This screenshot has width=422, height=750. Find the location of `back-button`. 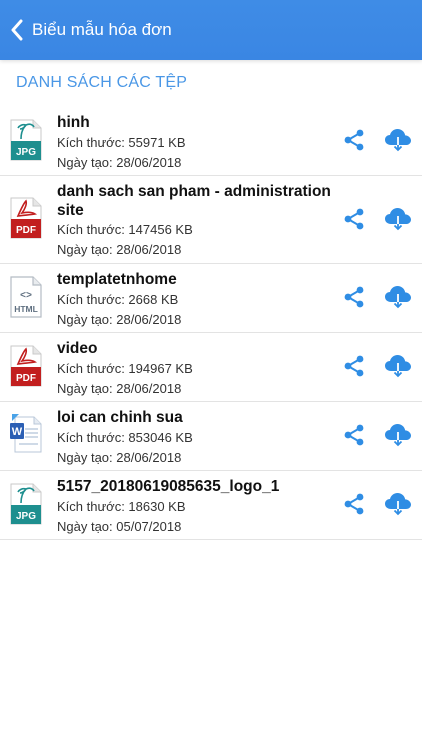

back-button is located at coordinates (12, 30).